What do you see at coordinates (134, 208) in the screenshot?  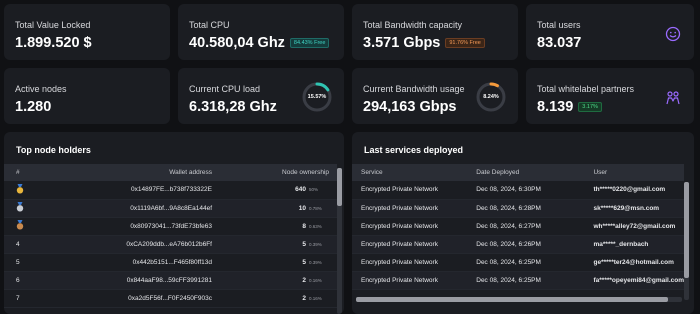 I see `wallet-address: 0x1119A6bf...9A8c8Ea144ef` at bounding box center [134, 208].